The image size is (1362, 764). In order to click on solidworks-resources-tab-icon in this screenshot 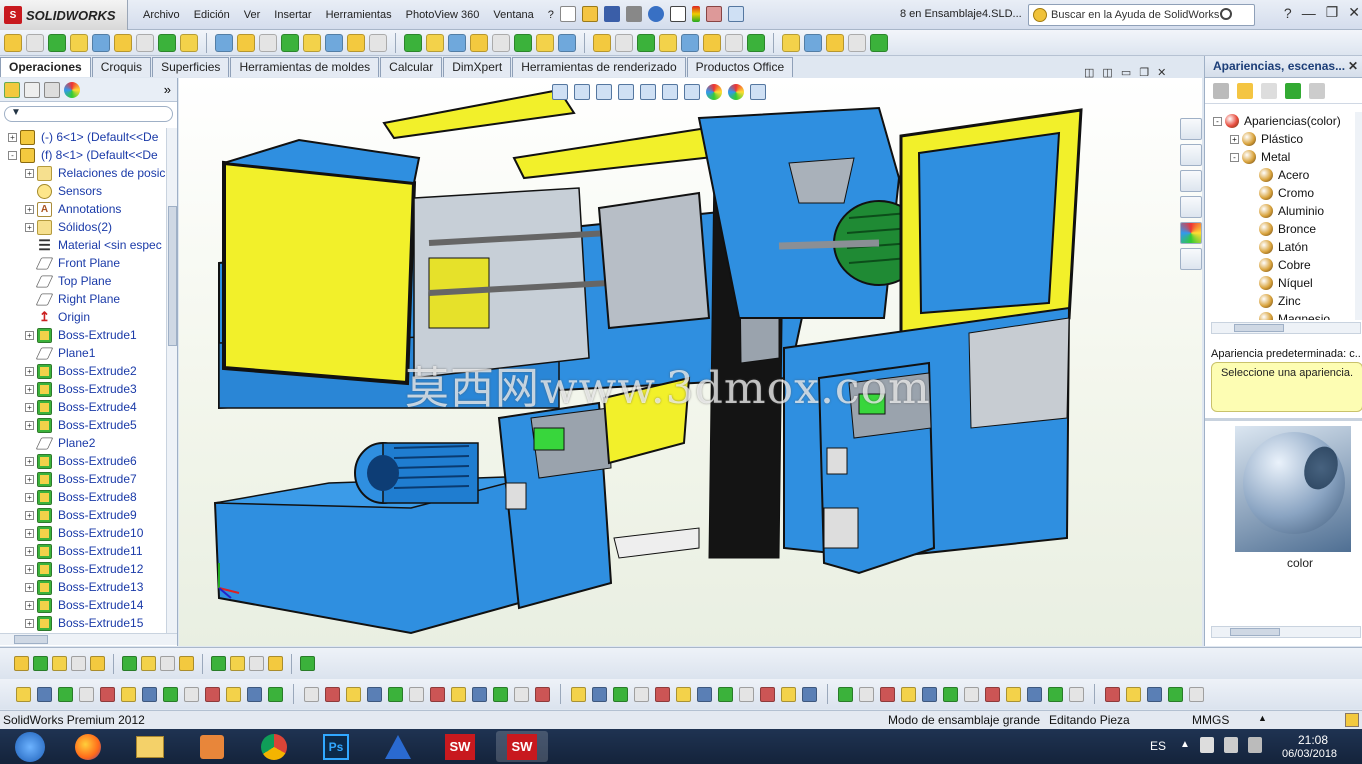, I will do `click(1191, 129)`.